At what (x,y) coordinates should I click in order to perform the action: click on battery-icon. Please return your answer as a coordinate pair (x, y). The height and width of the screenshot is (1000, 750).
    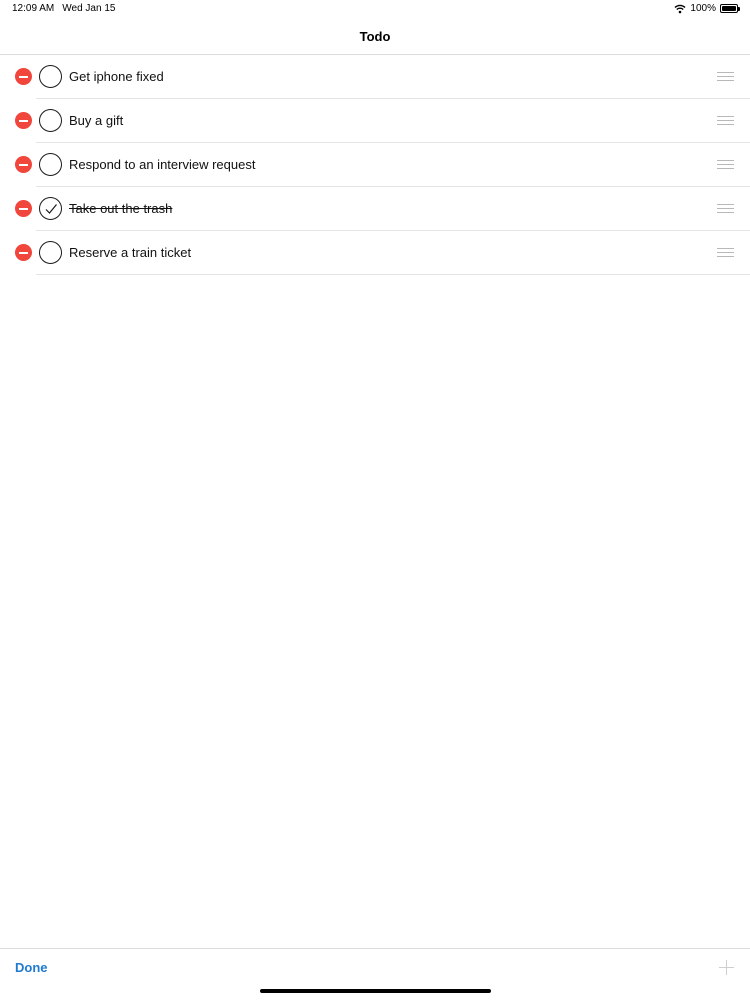
    Looking at the image, I should click on (730, 8).